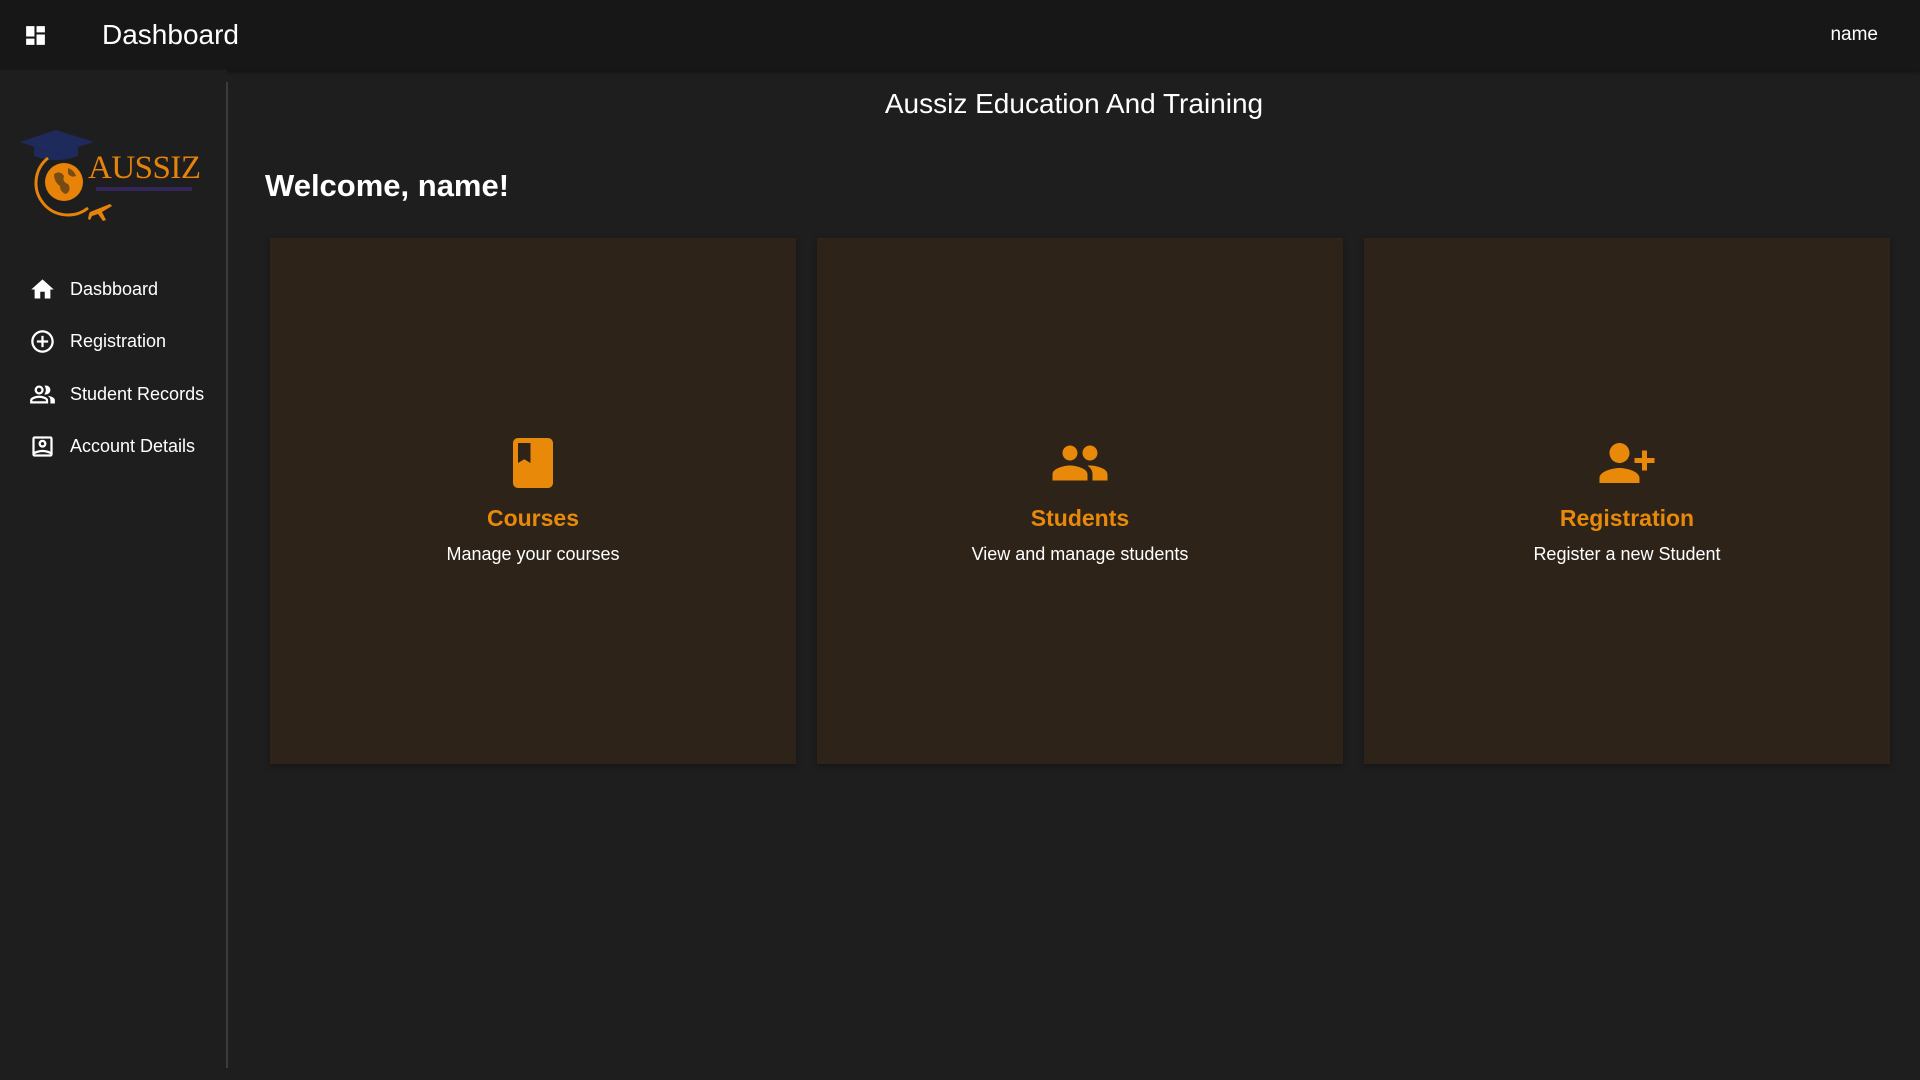  I want to click on registration-card: Registration Register a new Student, so click(1627, 501).